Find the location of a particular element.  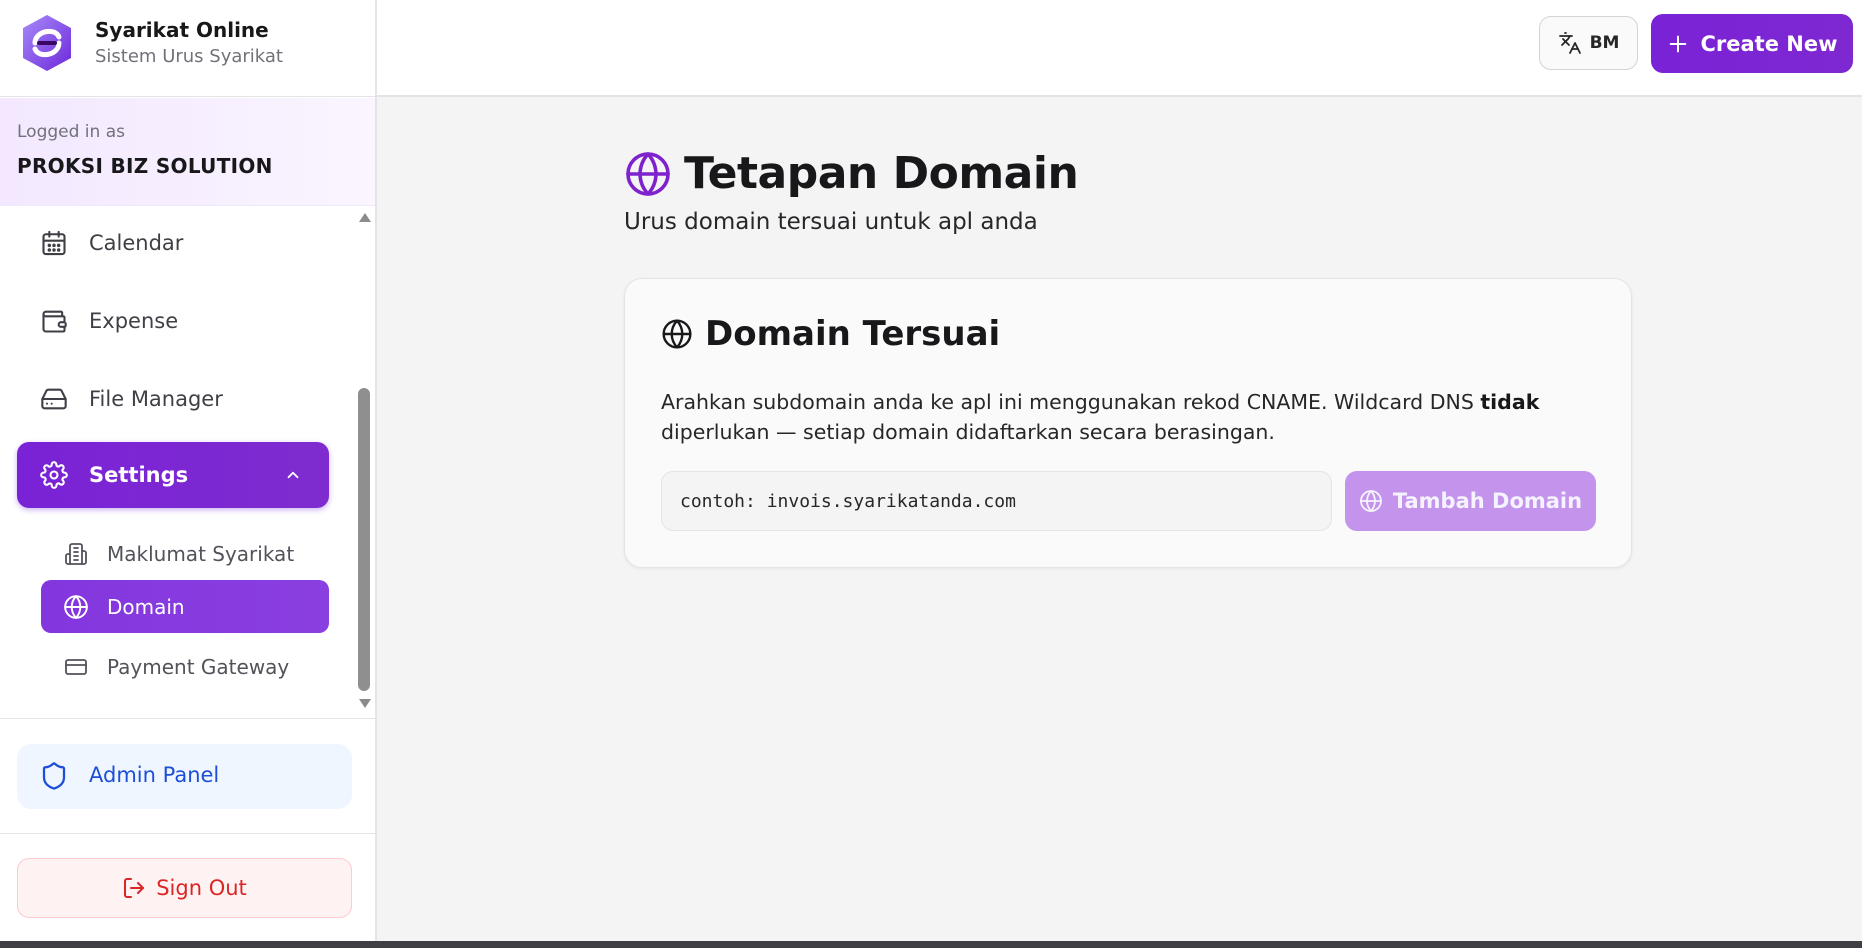

brand-name: Syarikat Online is located at coordinates (182, 30).